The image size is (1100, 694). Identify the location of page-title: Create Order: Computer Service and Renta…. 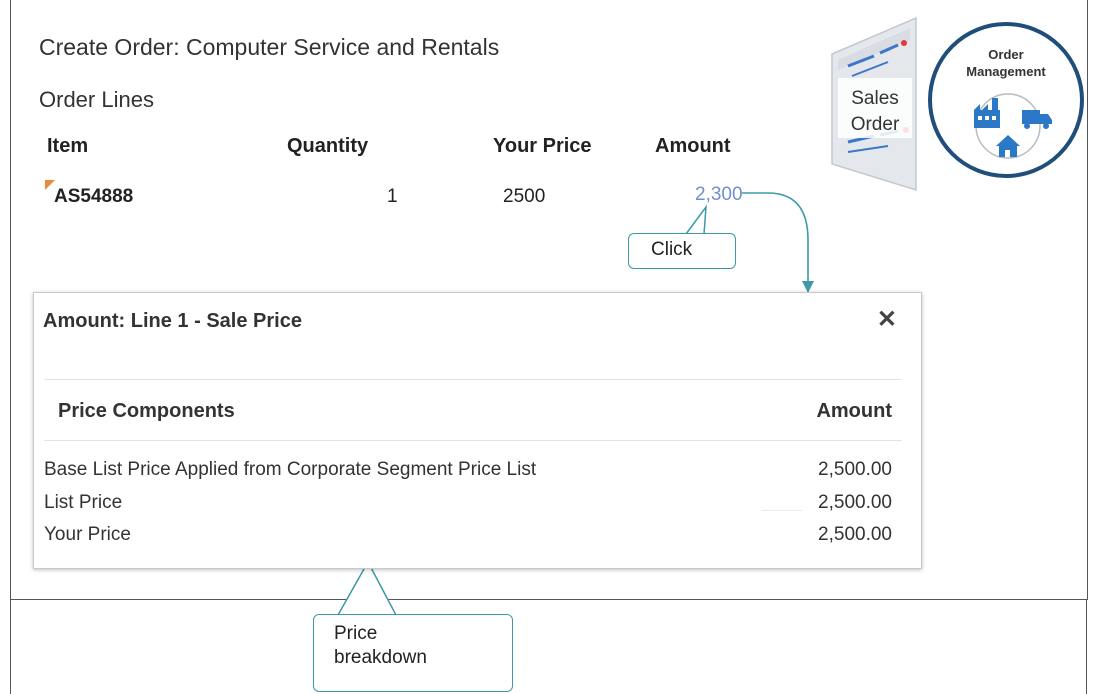
(269, 47).